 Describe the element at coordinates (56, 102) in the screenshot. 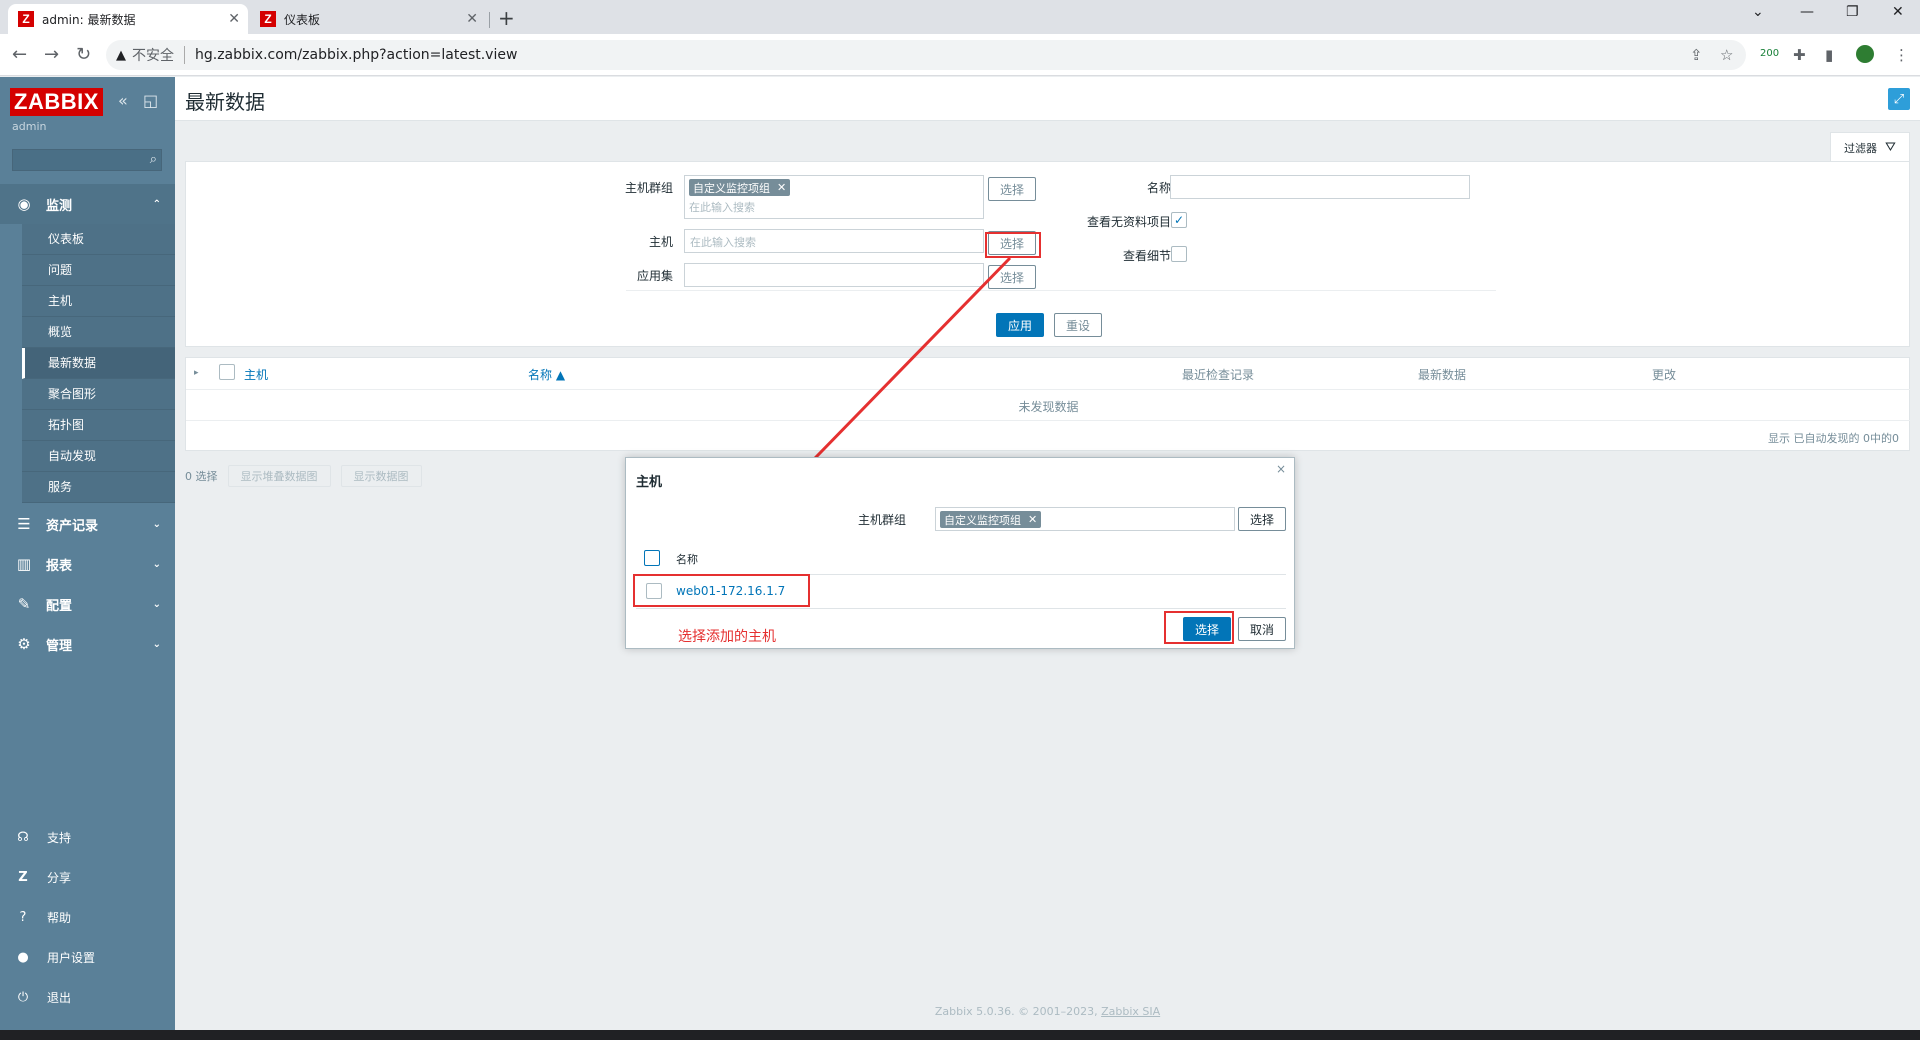

I see `zabbix-logo: ZABBIX` at that location.